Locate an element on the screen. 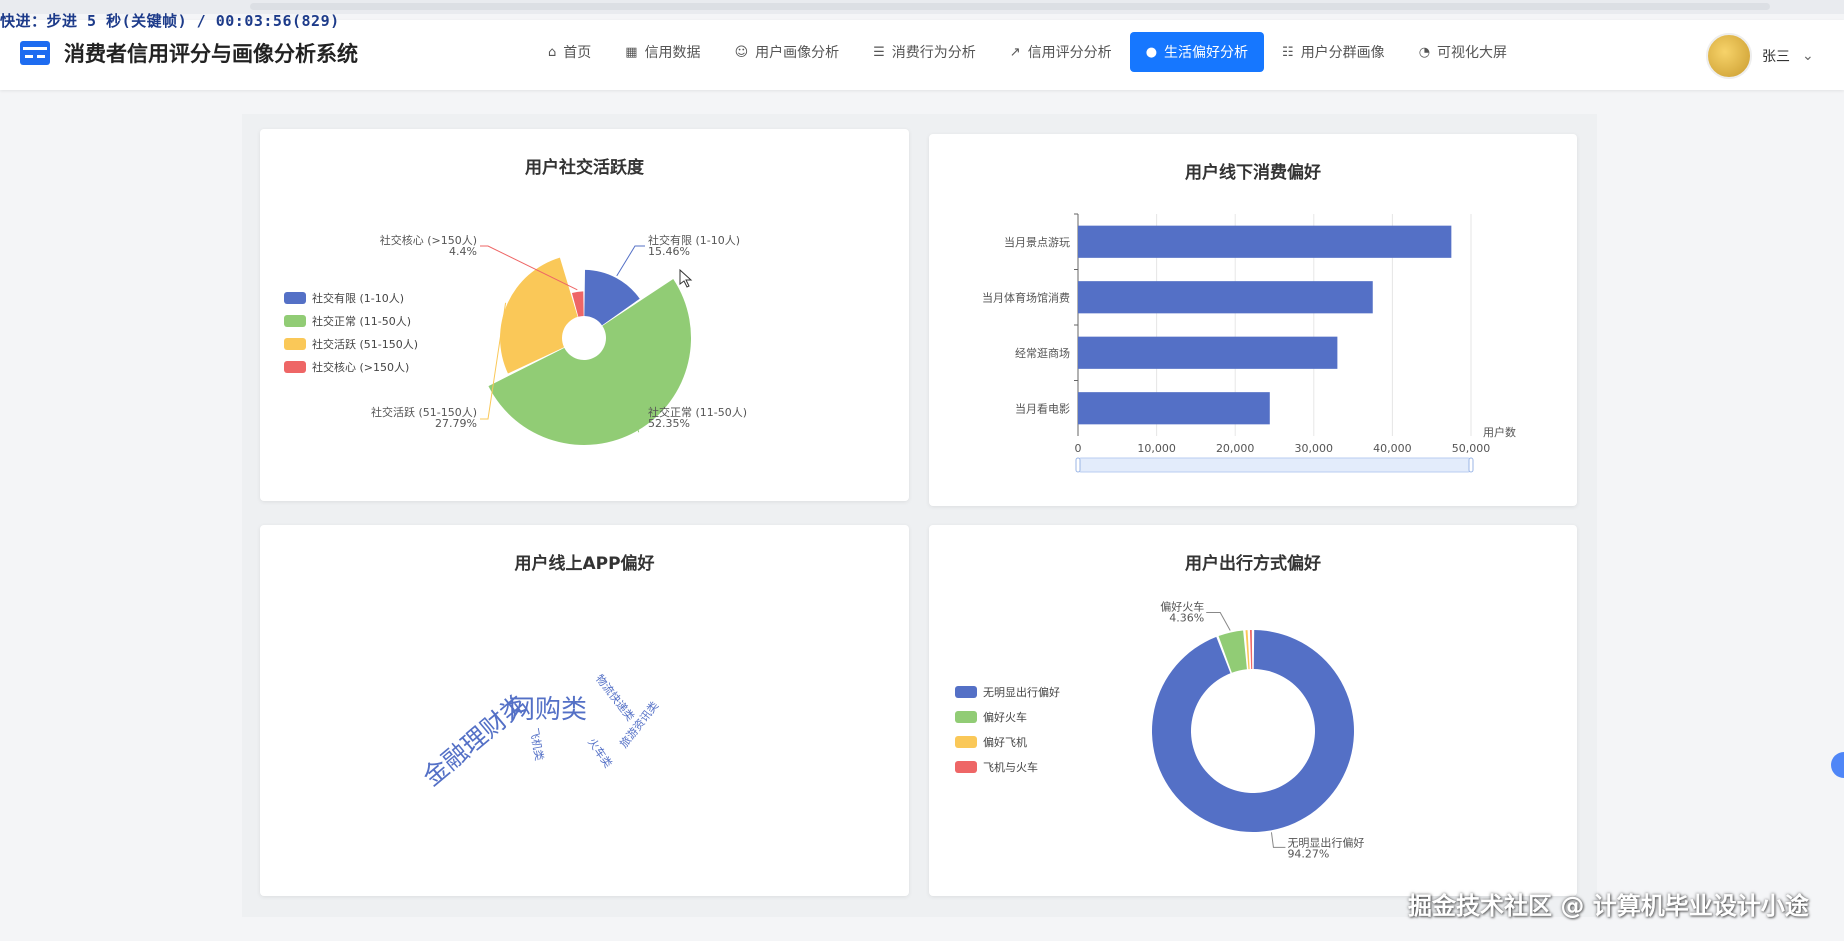 Image resolution: width=1844 pixels, height=941 pixels. nav-item-dashboard: ◔ 可视化大屏 is located at coordinates (1463, 52).